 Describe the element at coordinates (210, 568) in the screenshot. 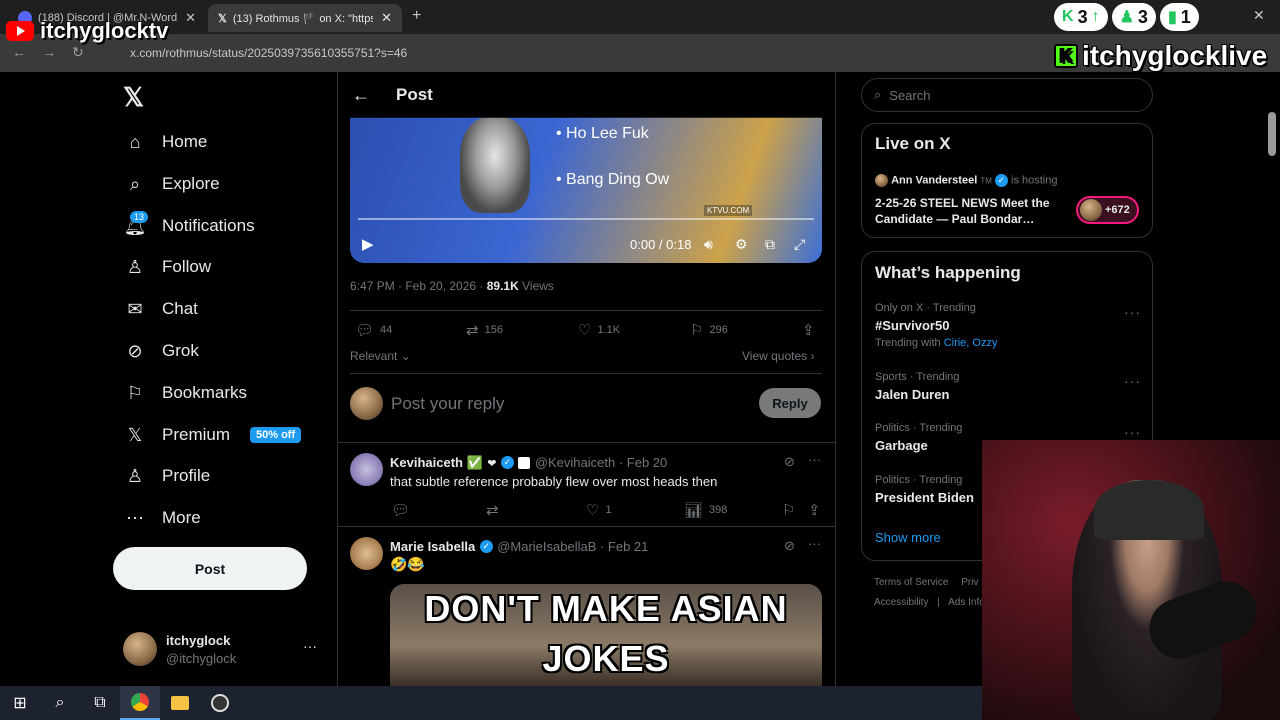

I see `post-button: Post` at that location.